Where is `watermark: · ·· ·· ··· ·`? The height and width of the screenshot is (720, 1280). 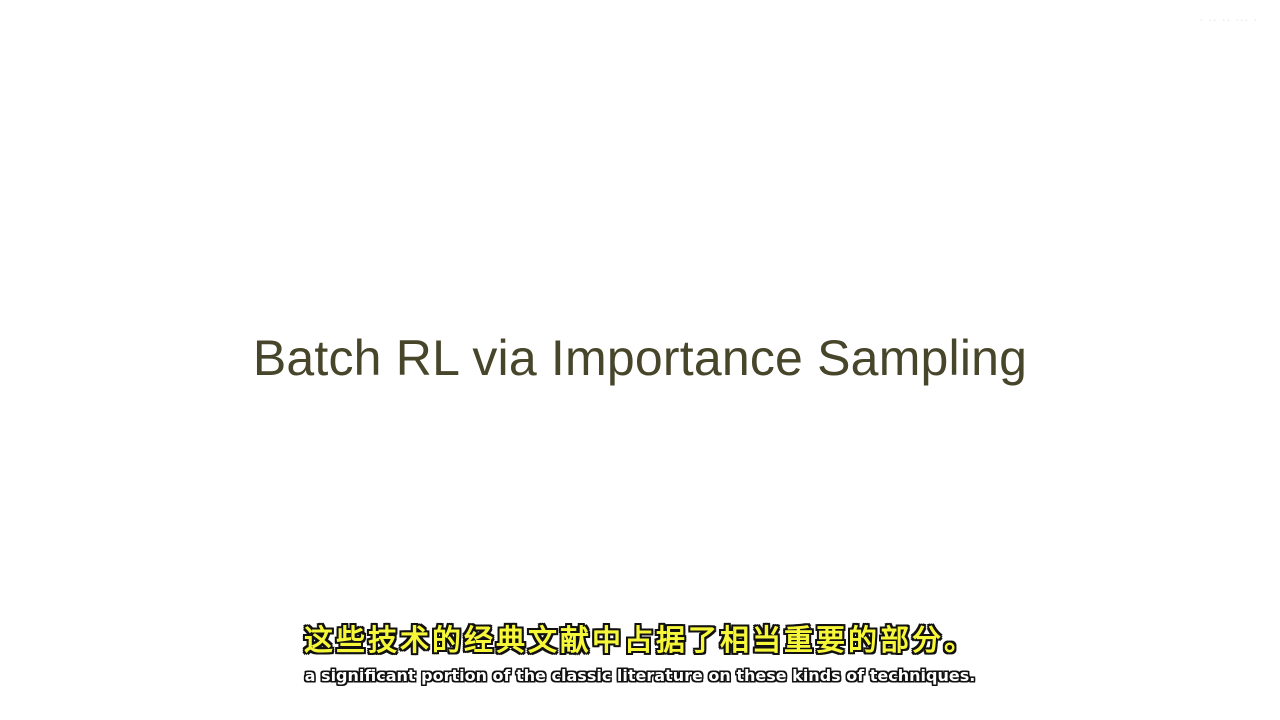 watermark: · ·· ·· ··· · is located at coordinates (1228, 20).